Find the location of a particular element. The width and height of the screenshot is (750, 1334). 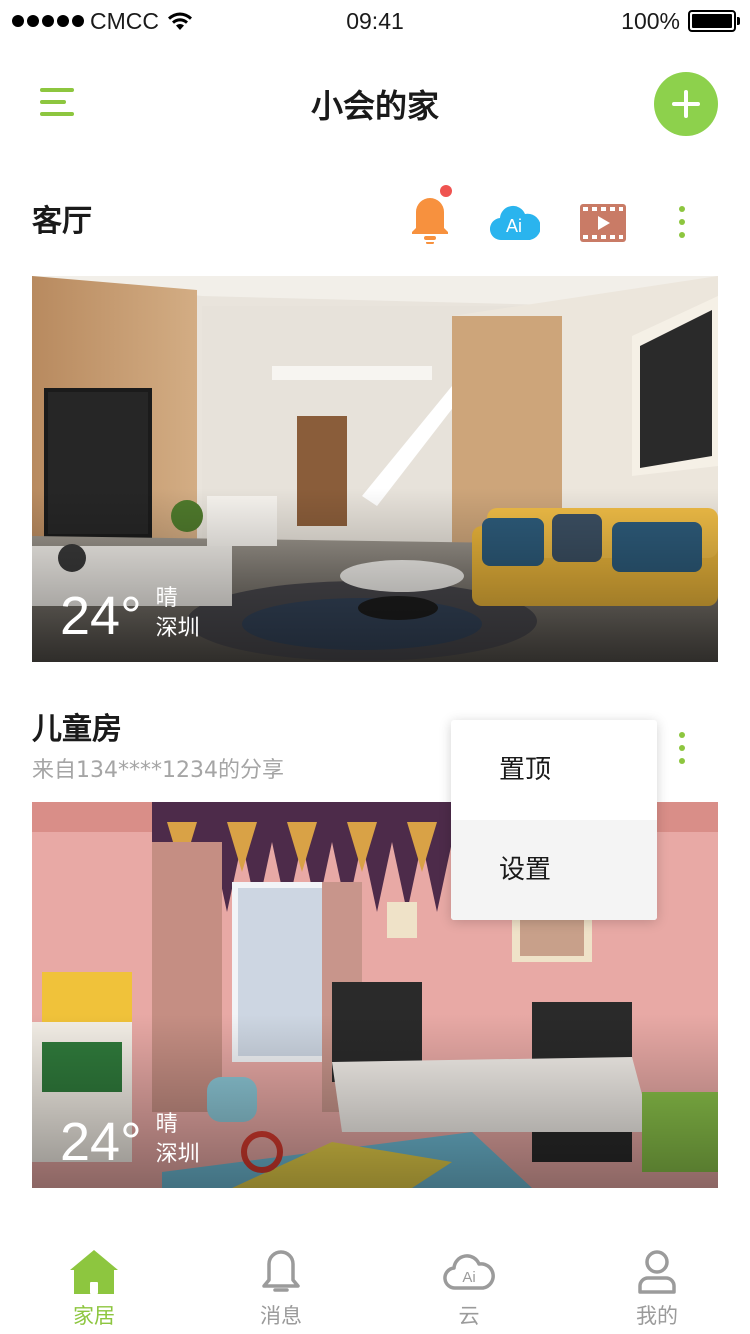

room-title-kids-room: 儿童房 is located at coordinates (77, 729).